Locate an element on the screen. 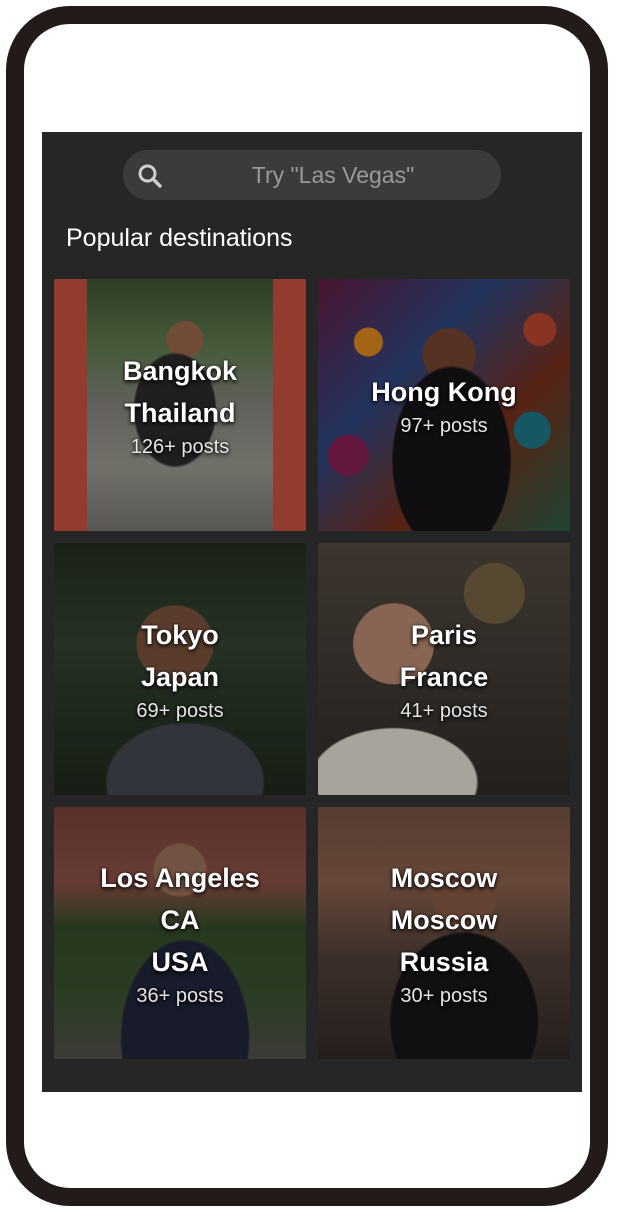 The height and width of the screenshot is (1224, 624). destination-card-moscow: Moscow Moscow Russia 30+ posts is located at coordinates (444, 933).